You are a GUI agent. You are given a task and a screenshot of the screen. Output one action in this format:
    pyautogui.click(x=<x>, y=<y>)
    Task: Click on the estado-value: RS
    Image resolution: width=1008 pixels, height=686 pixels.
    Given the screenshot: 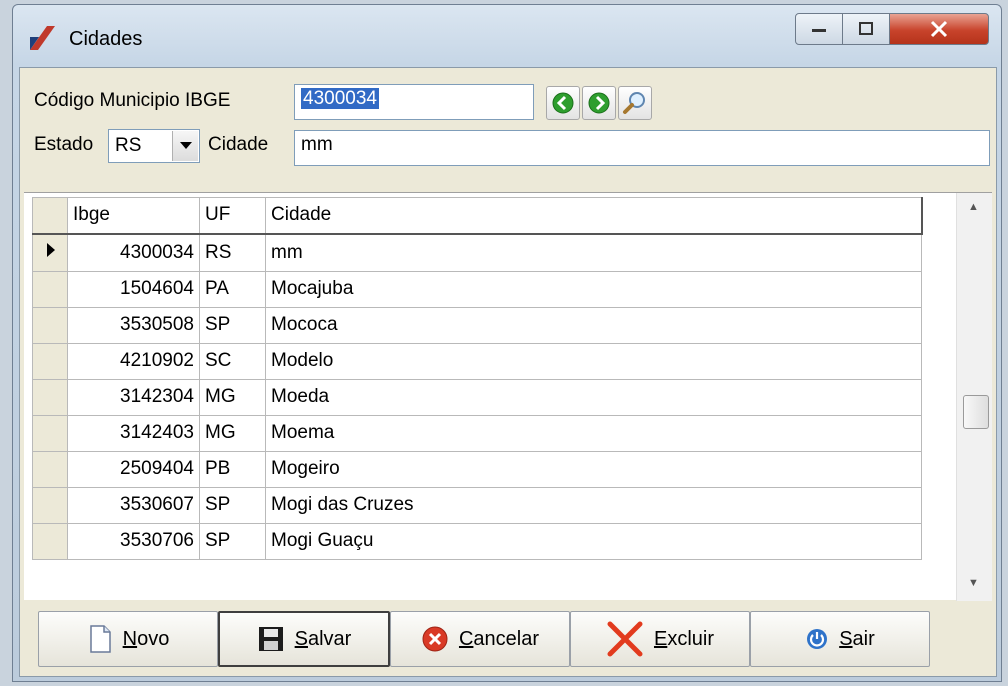 What is the action you would take?
    pyautogui.click(x=128, y=145)
    